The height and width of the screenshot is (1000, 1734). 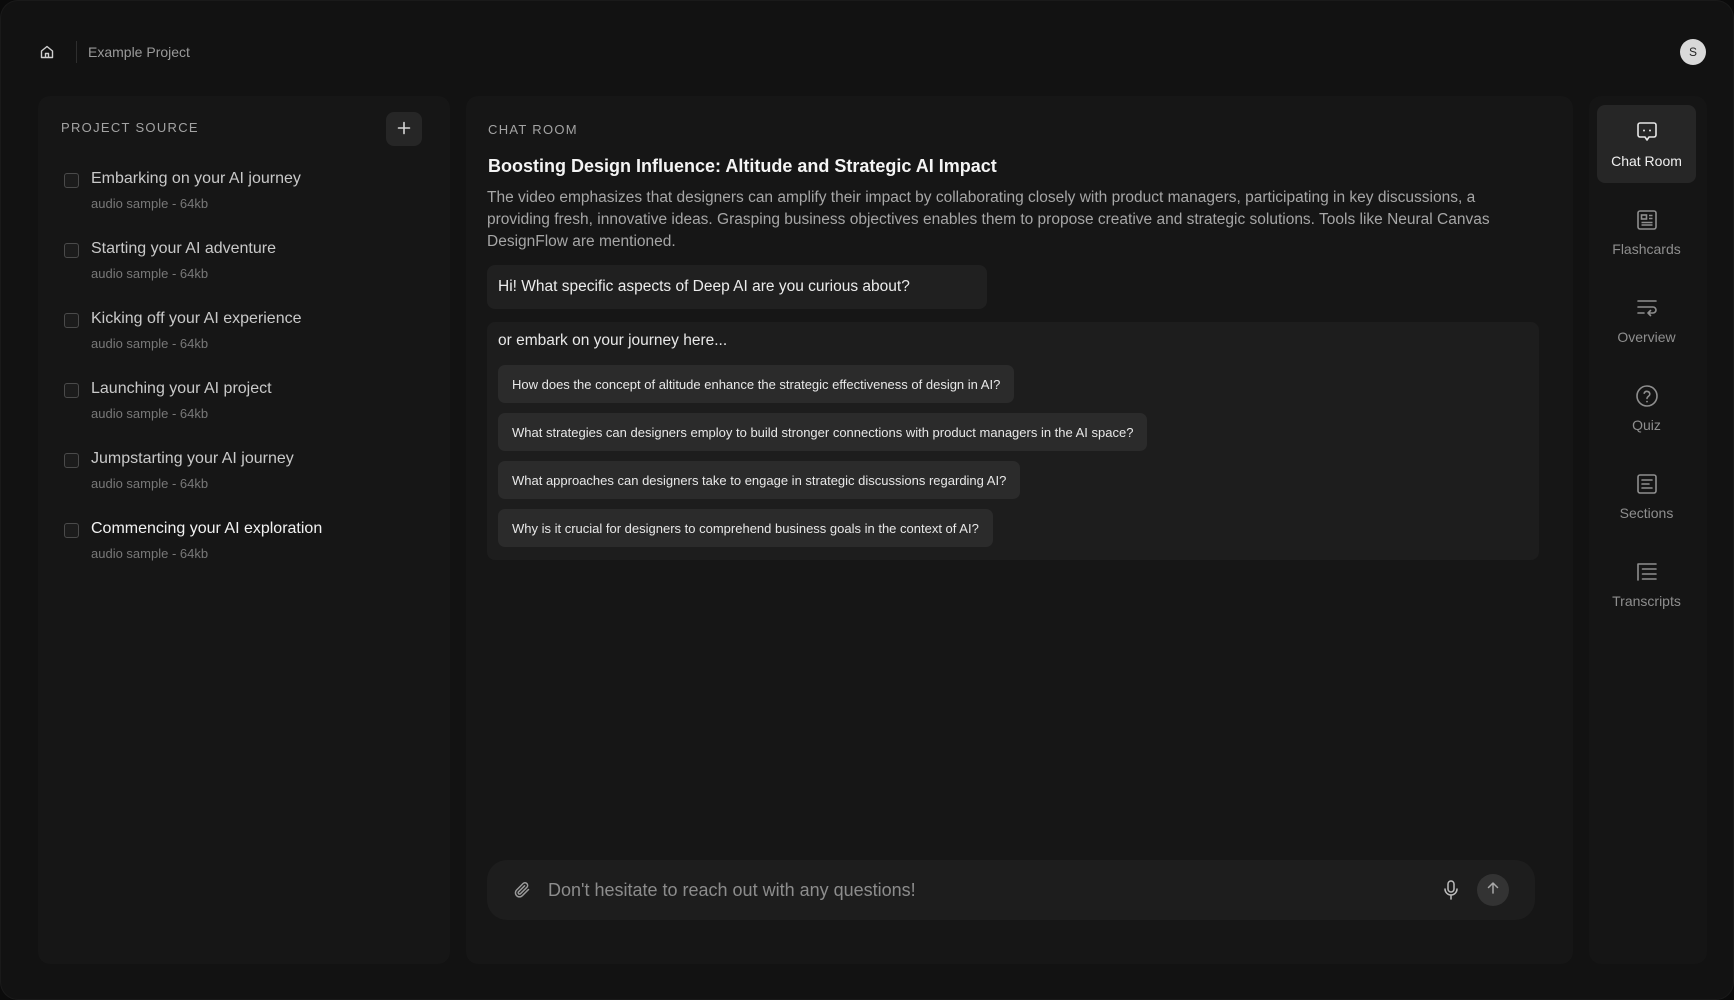 What do you see at coordinates (581, 241) in the screenshot?
I see `summary-line: DesignFlow are mentioned.` at bounding box center [581, 241].